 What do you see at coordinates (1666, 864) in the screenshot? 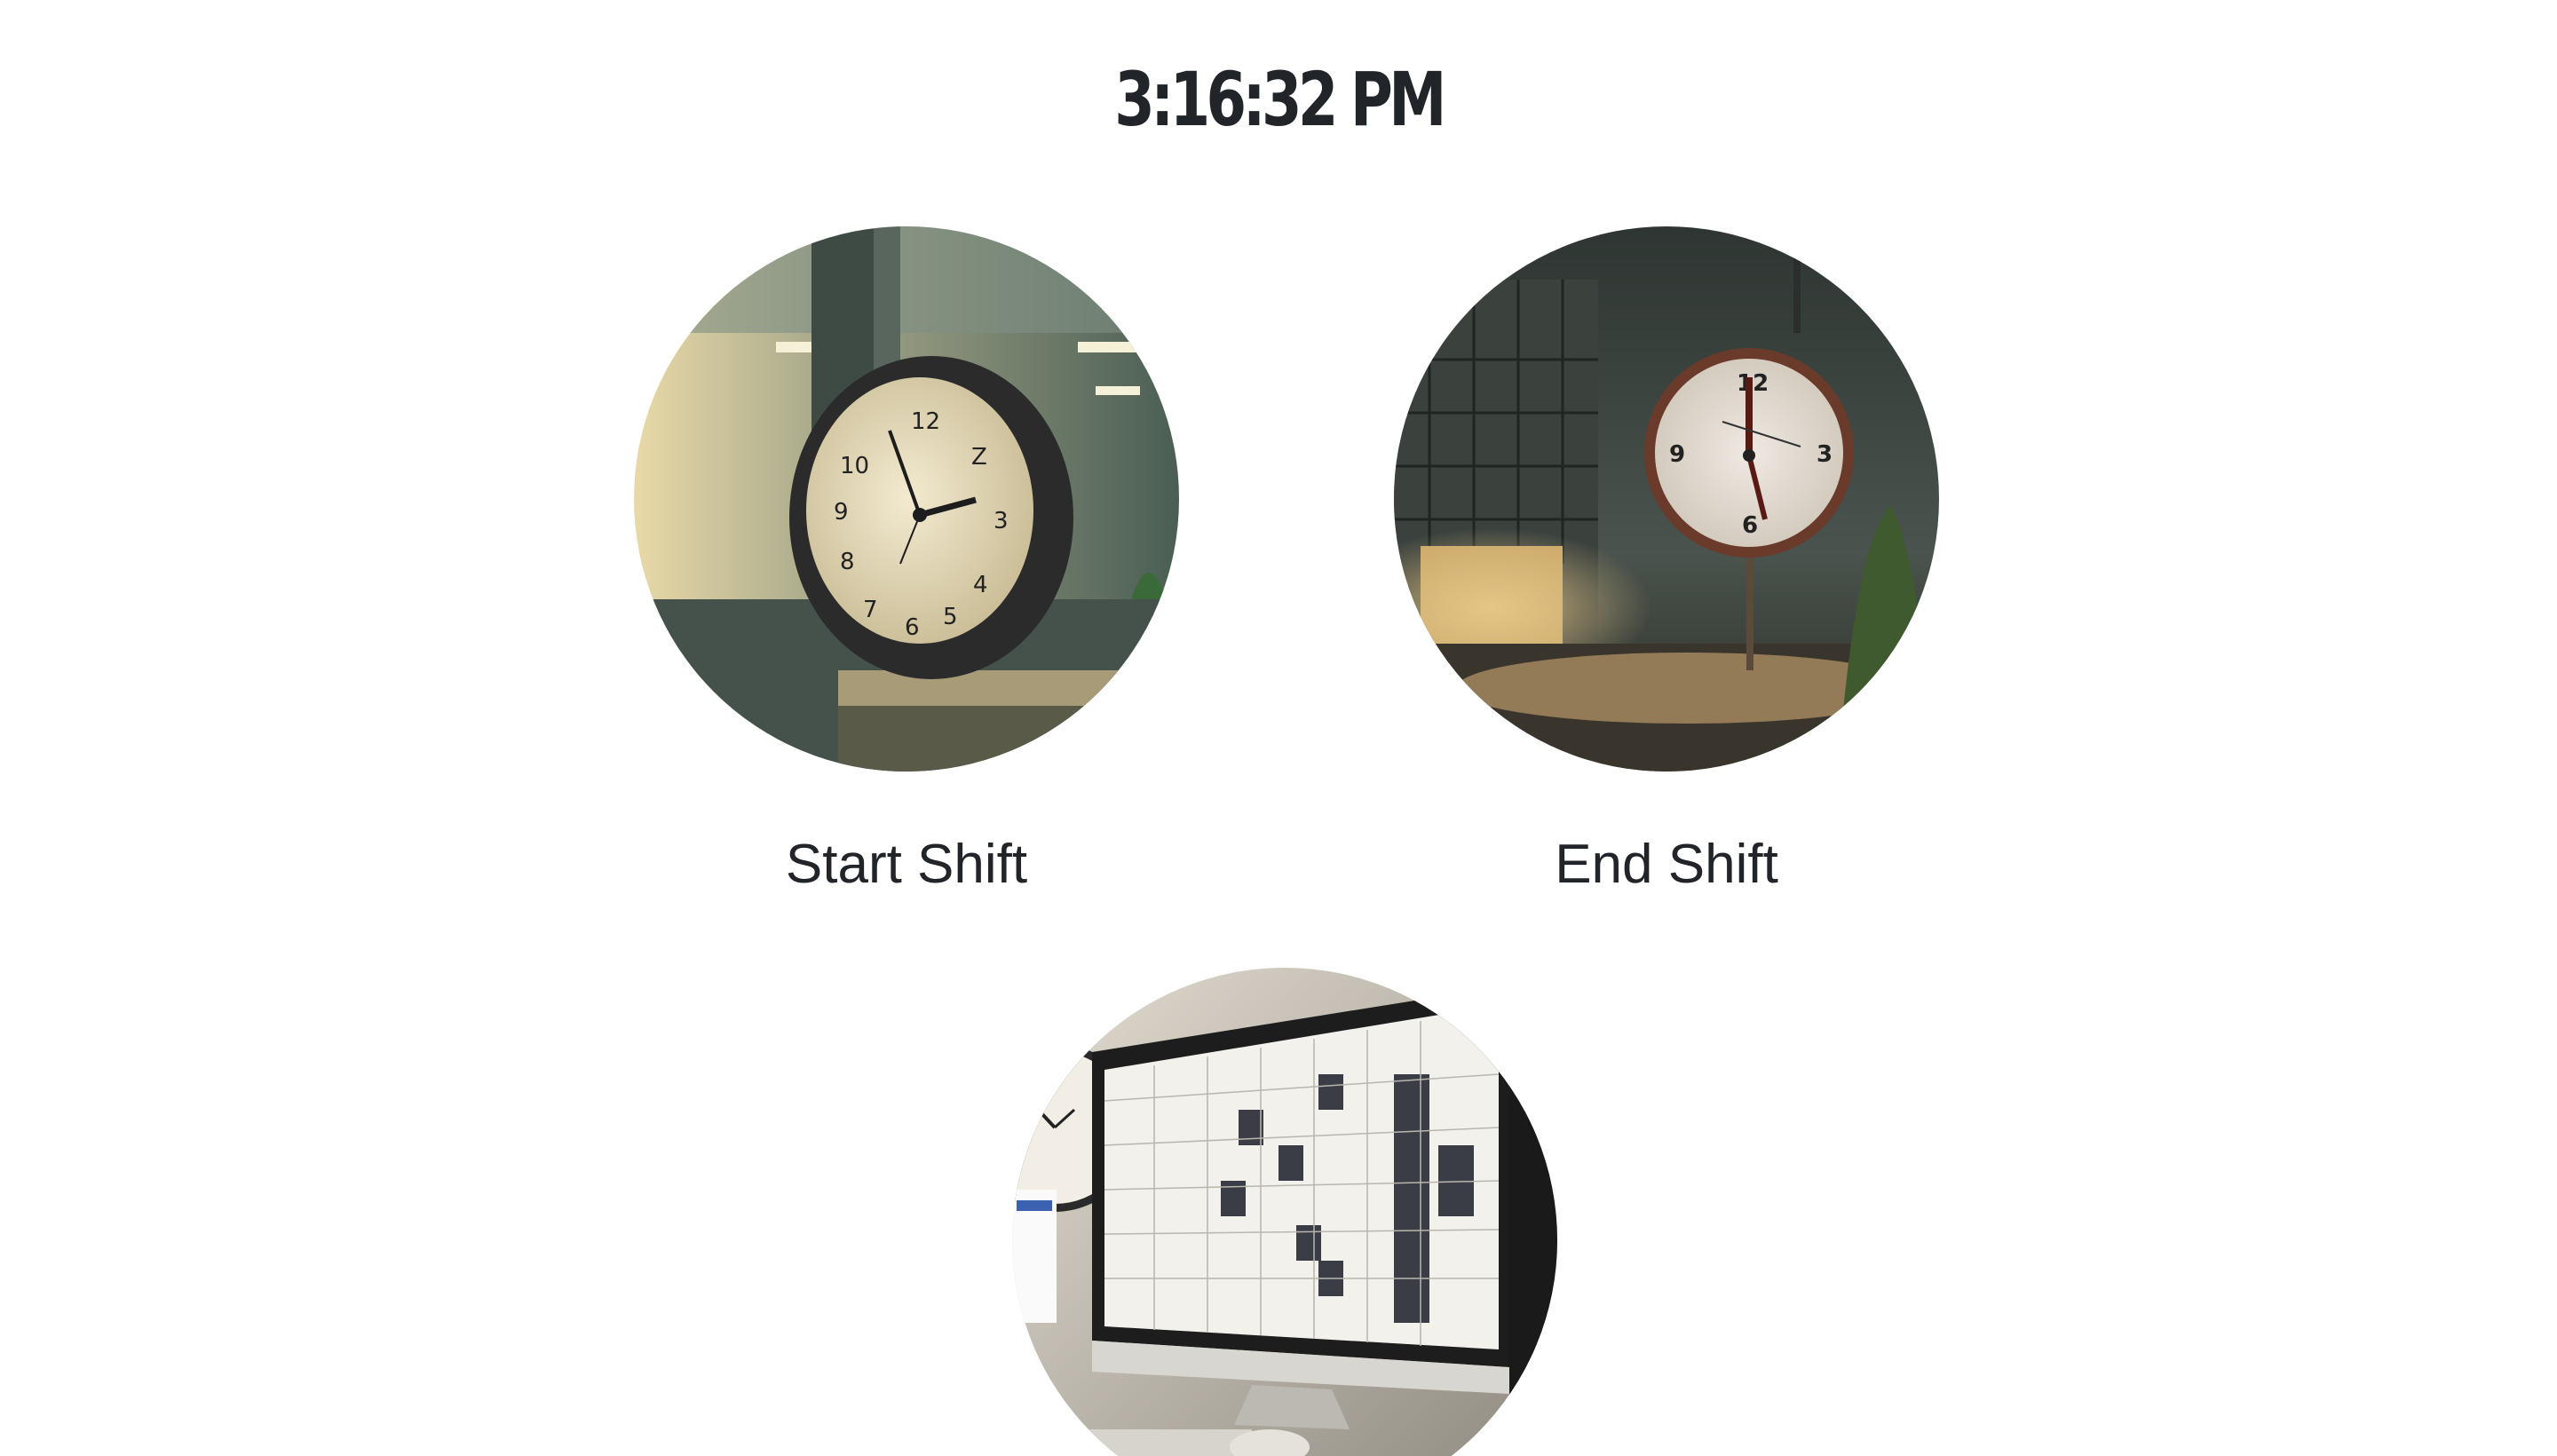
I see `end-shift-label: End Shift` at bounding box center [1666, 864].